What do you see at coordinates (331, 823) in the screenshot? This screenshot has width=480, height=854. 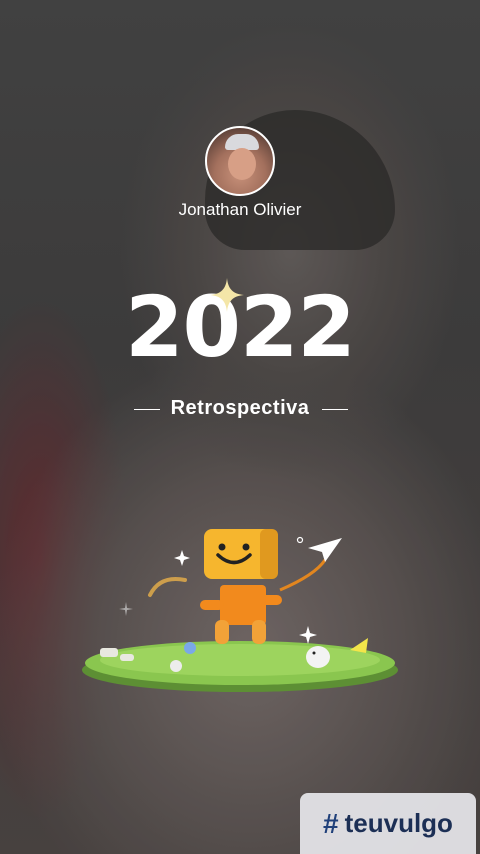 I see `hashtag-icon: #` at bounding box center [331, 823].